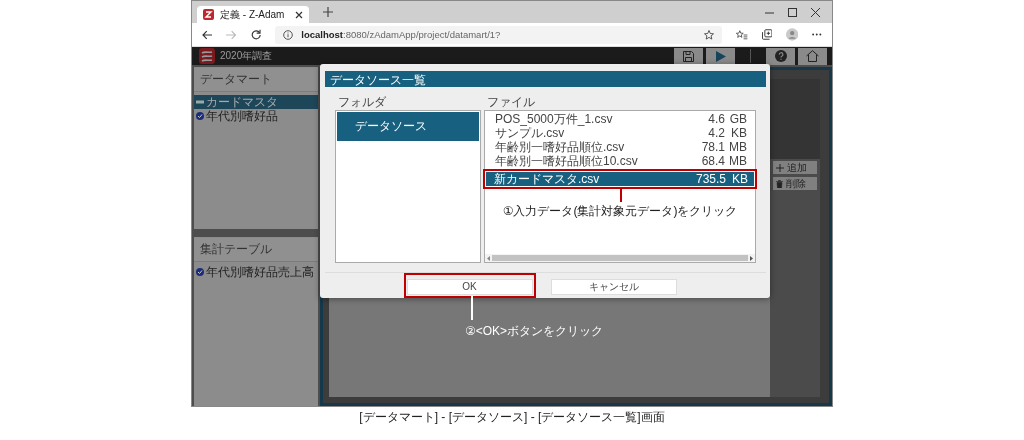 Image resolution: width=1024 pixels, height=440 pixels. What do you see at coordinates (792, 12) in the screenshot?
I see `maximize-icon` at bounding box center [792, 12].